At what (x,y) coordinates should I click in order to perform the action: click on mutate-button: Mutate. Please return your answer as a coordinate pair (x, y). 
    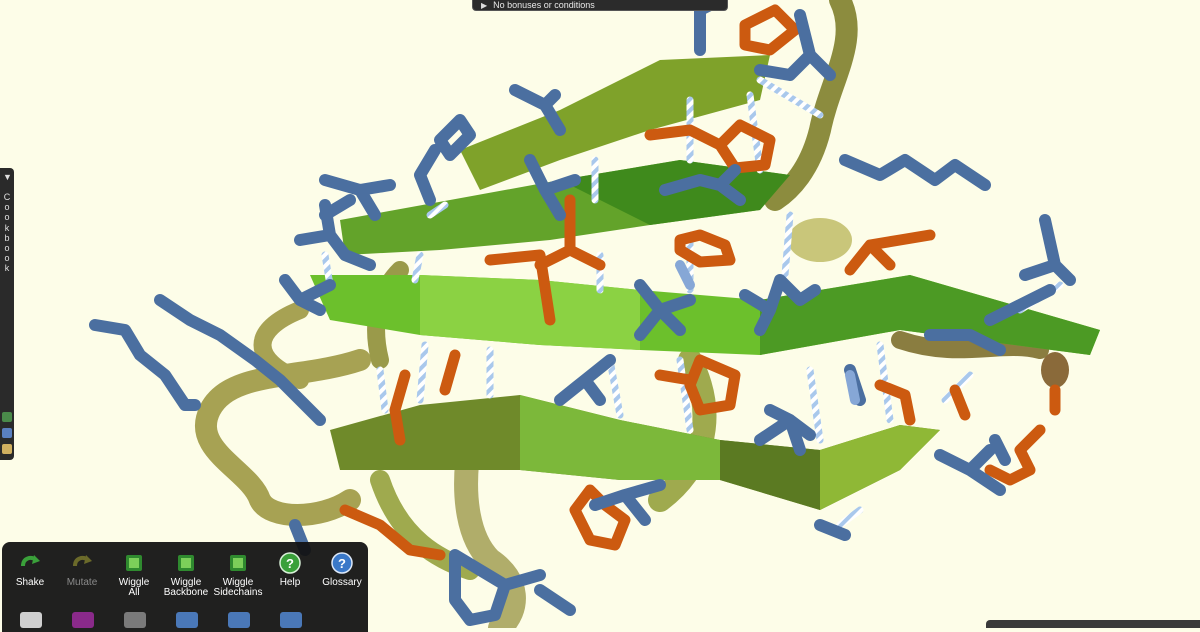
    Looking at the image, I should click on (82, 570).